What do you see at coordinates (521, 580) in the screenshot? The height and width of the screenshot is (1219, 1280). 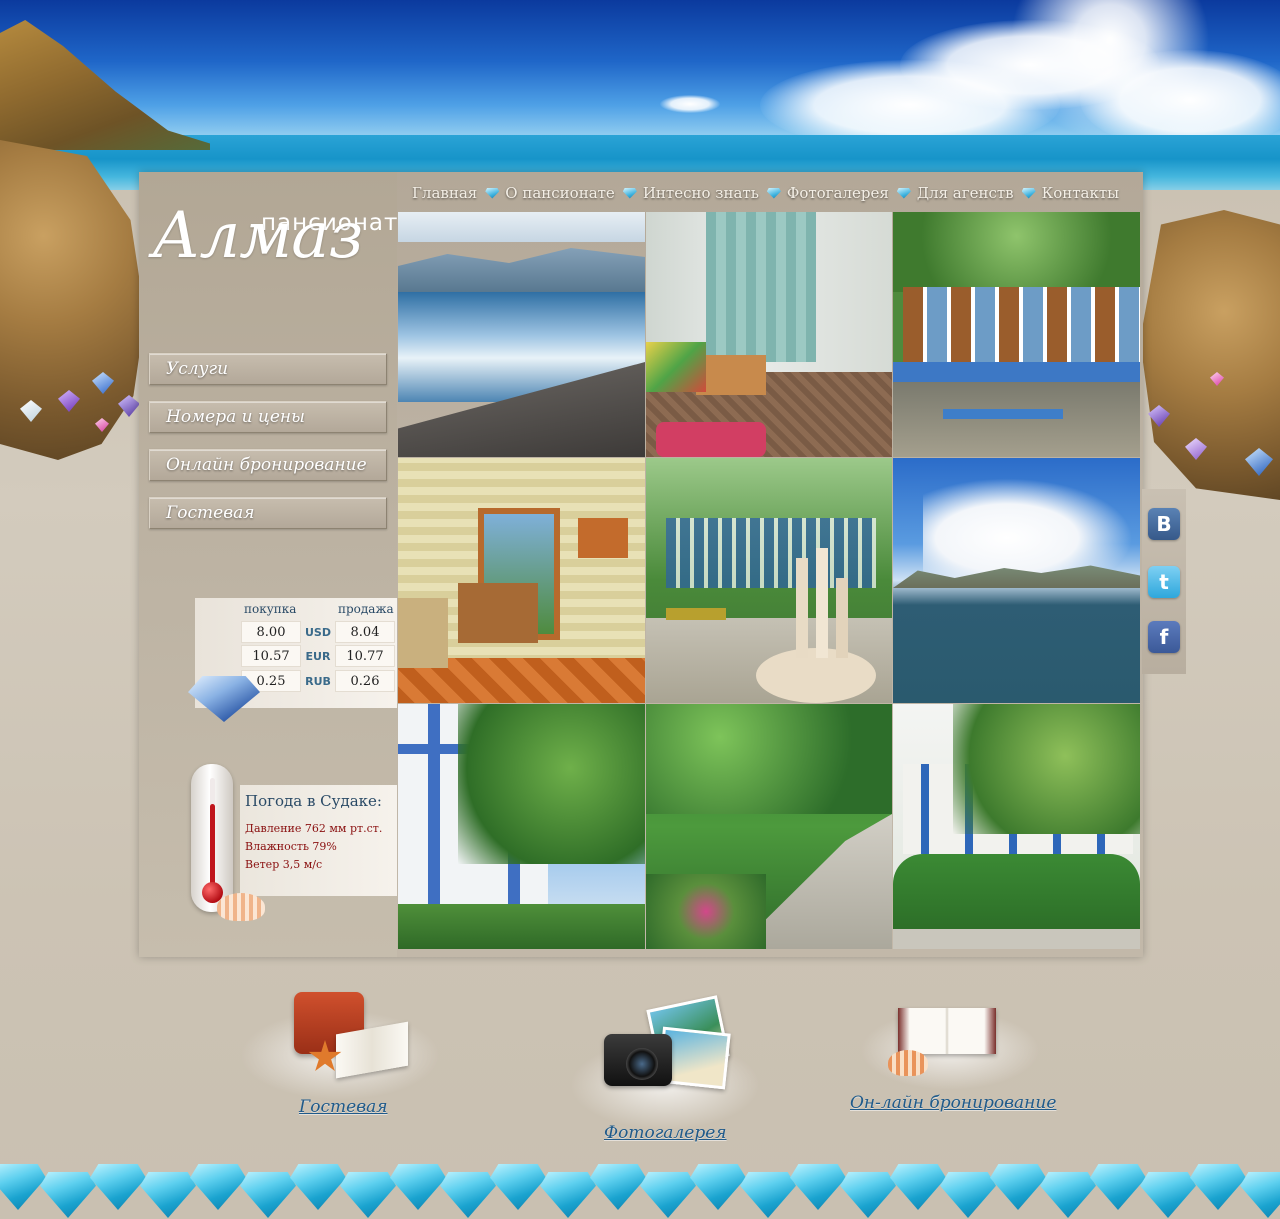 I see `gallery-photo-kitchen` at bounding box center [521, 580].